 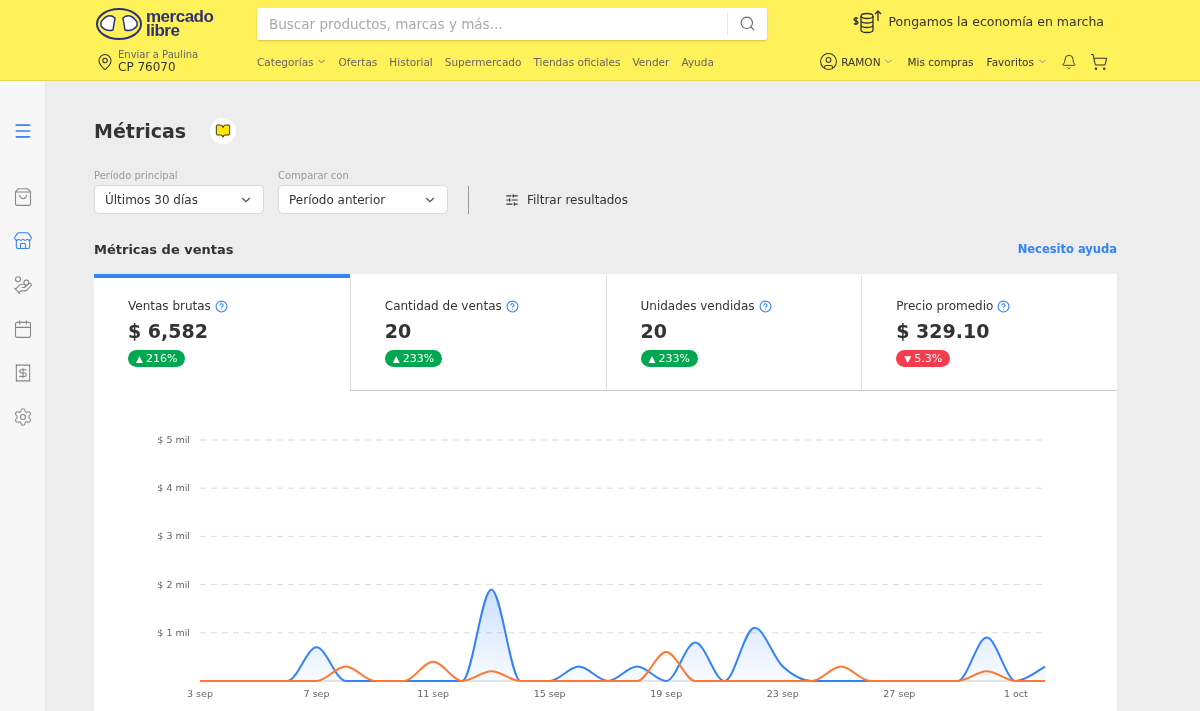 What do you see at coordinates (747, 24) in the screenshot?
I see `search-icon` at bounding box center [747, 24].